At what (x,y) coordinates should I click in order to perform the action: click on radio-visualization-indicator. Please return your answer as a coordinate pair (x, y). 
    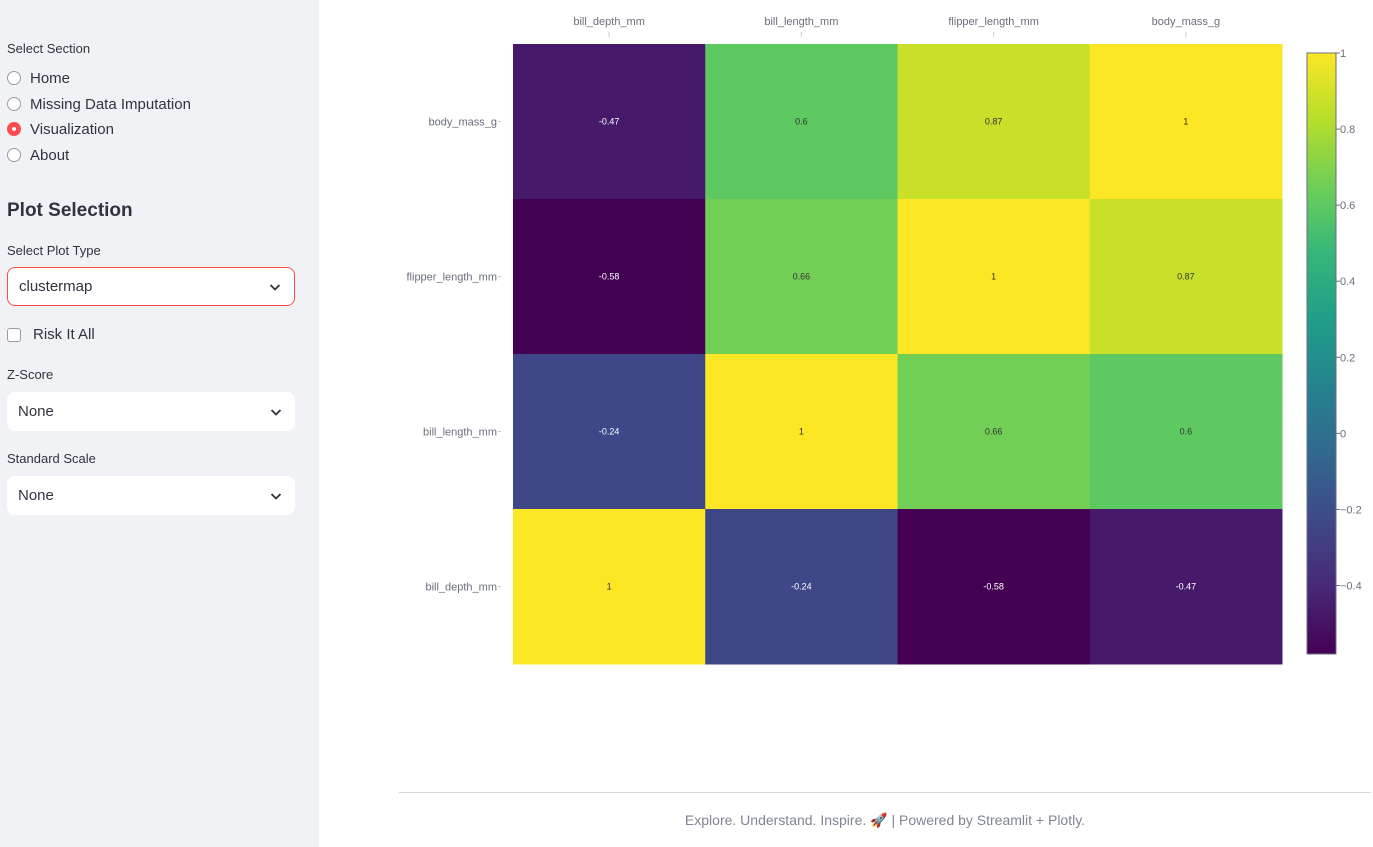
    Looking at the image, I should click on (14, 129).